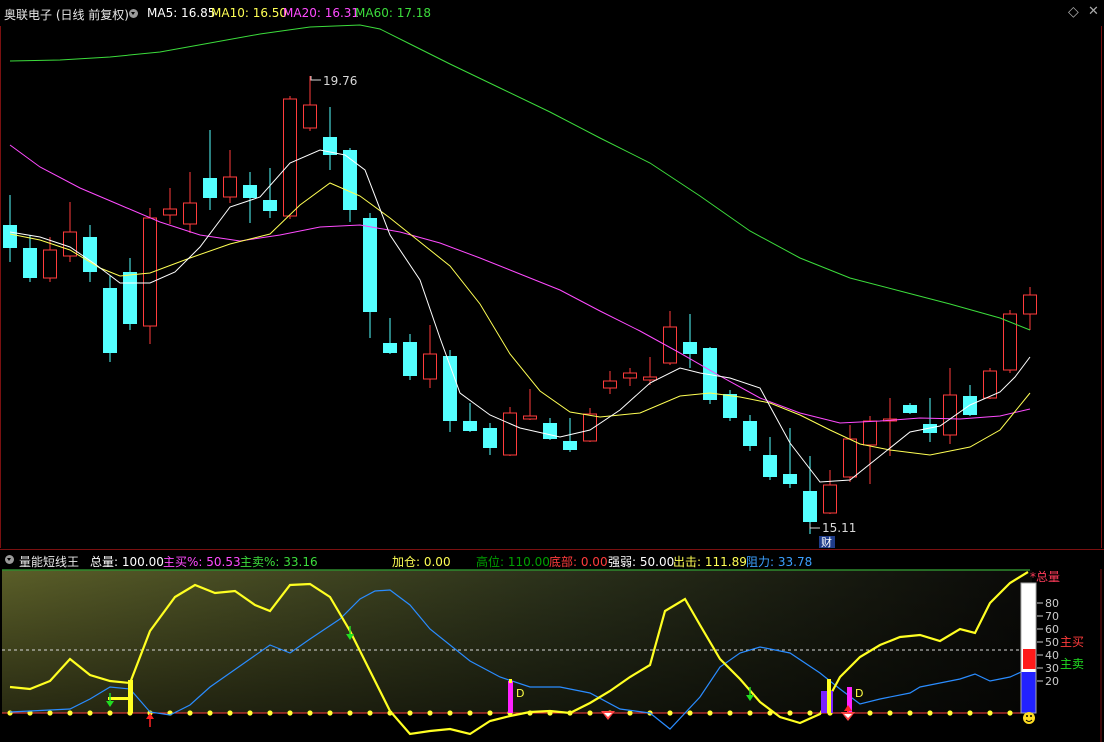  Describe the element at coordinates (49, 561) in the screenshot. I see `indicator-name: 量能短线王` at that location.